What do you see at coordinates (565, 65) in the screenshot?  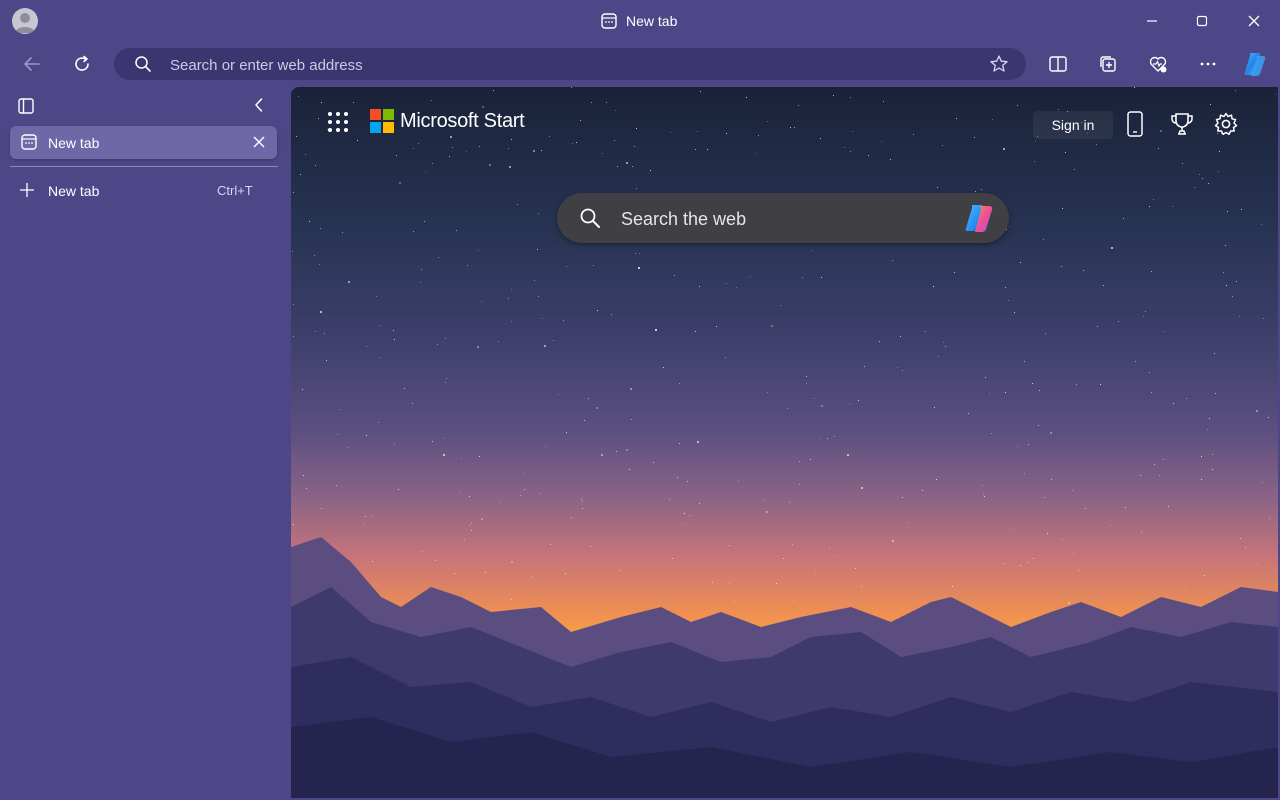 I see `address-input` at bounding box center [565, 65].